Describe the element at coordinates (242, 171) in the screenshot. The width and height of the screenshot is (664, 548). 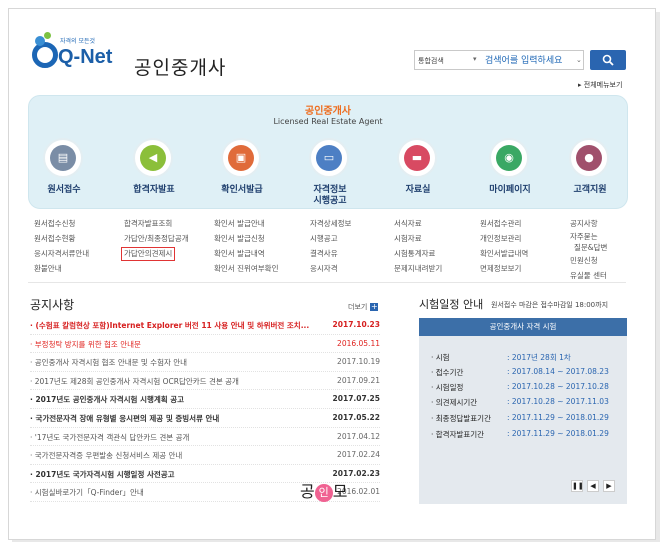
I see `nav-certificate: ▣ 확인서발급` at that location.